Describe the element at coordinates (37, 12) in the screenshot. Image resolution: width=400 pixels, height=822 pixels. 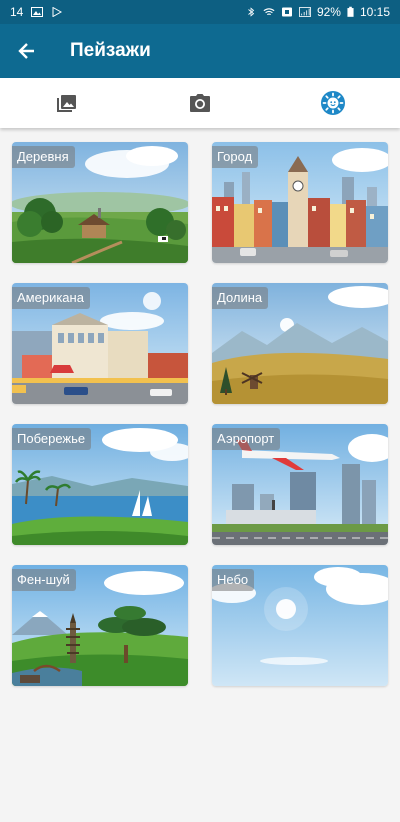
I see `image-notification-icon` at that location.